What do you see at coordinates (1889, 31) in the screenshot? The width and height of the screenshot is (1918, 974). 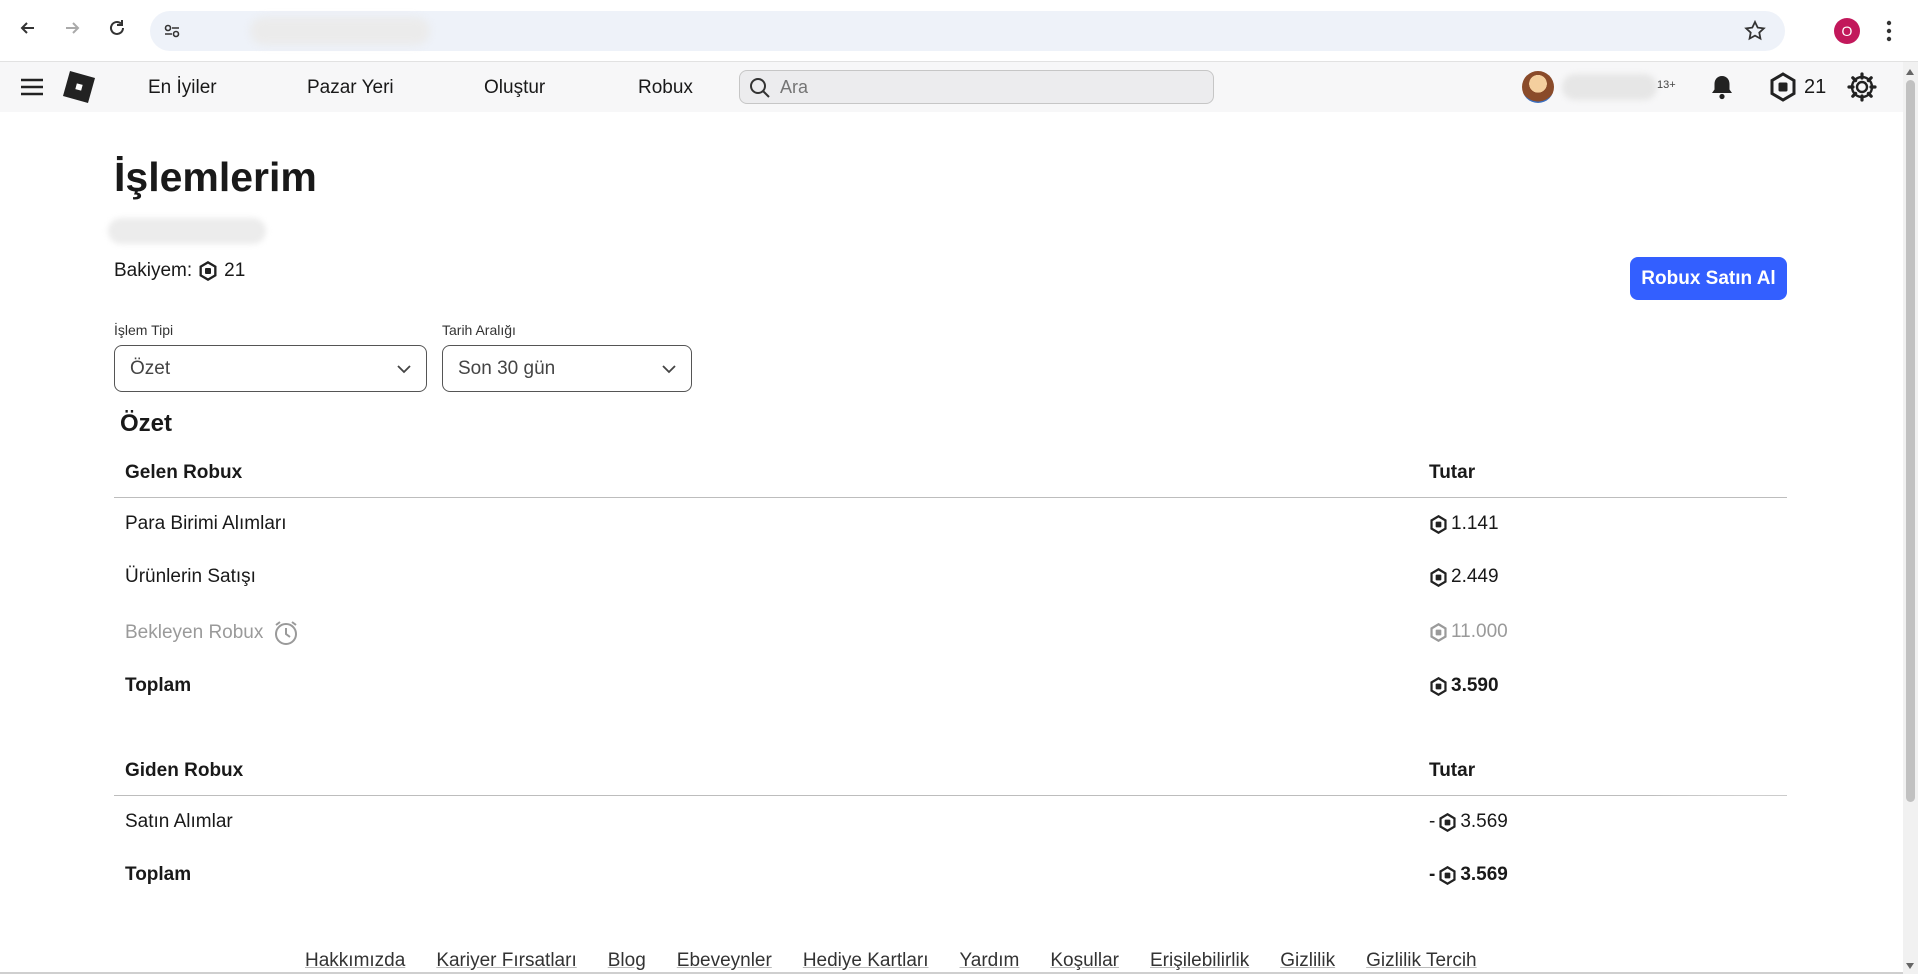 I see `browser-menu-icon` at bounding box center [1889, 31].